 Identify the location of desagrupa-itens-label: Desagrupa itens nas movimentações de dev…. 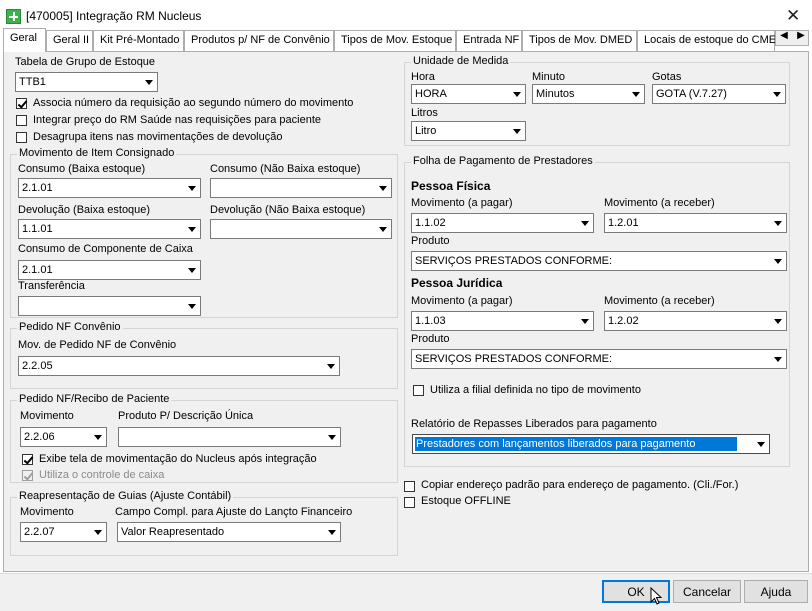
(158, 137).